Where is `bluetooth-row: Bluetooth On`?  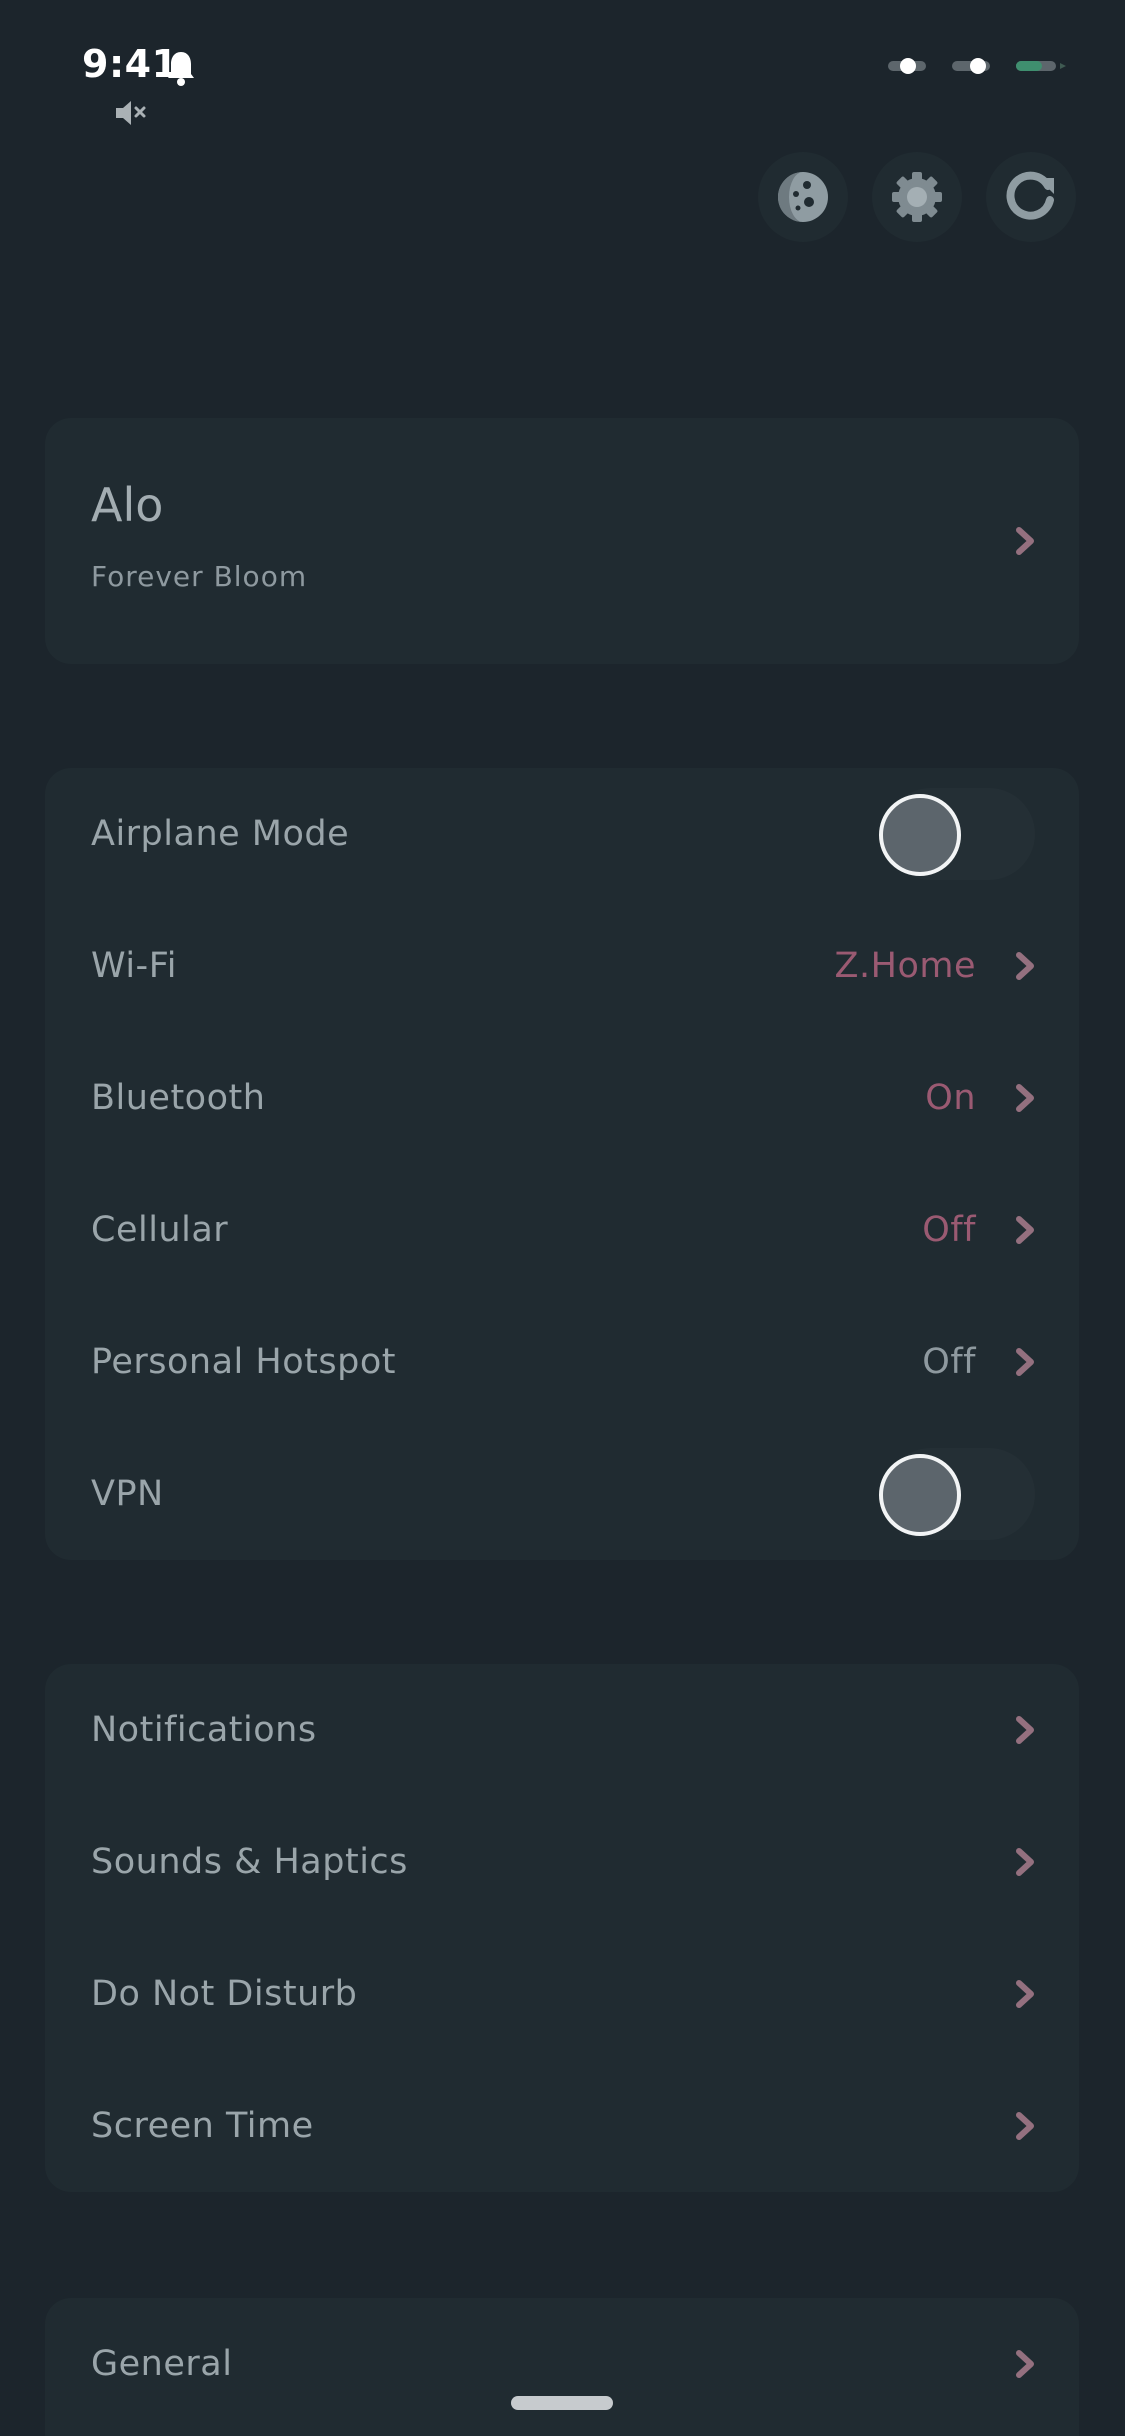 bluetooth-row: Bluetooth On is located at coordinates (562, 1098).